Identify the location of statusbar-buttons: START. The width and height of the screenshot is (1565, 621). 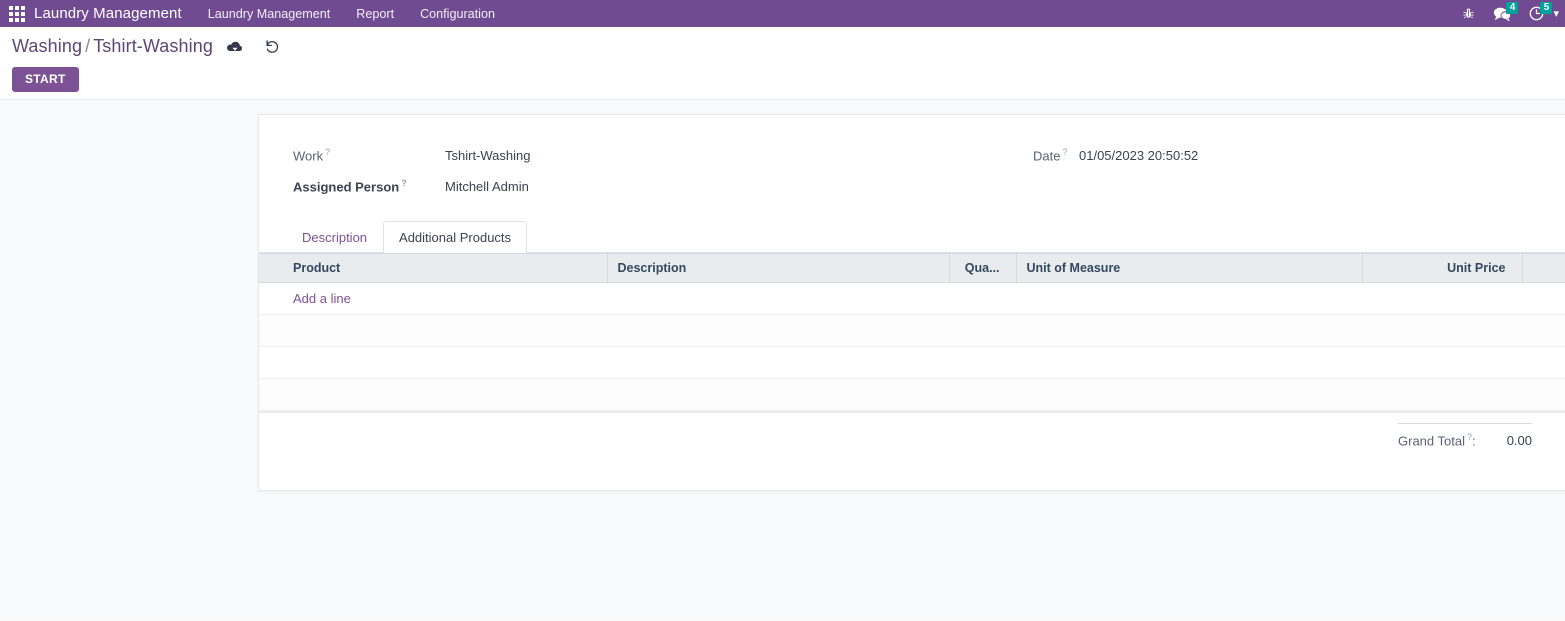
(782, 82).